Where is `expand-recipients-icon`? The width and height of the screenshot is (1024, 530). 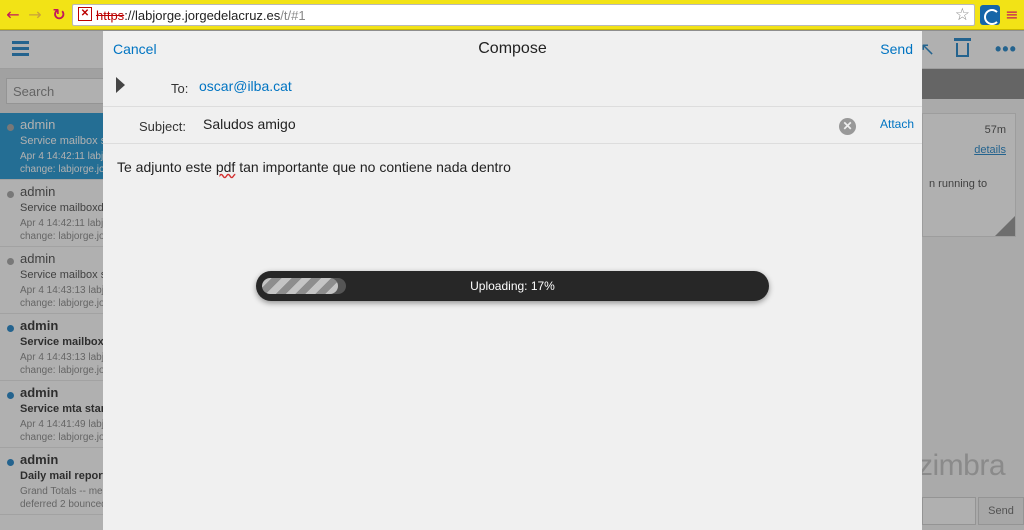
expand-recipients-icon is located at coordinates (120, 85).